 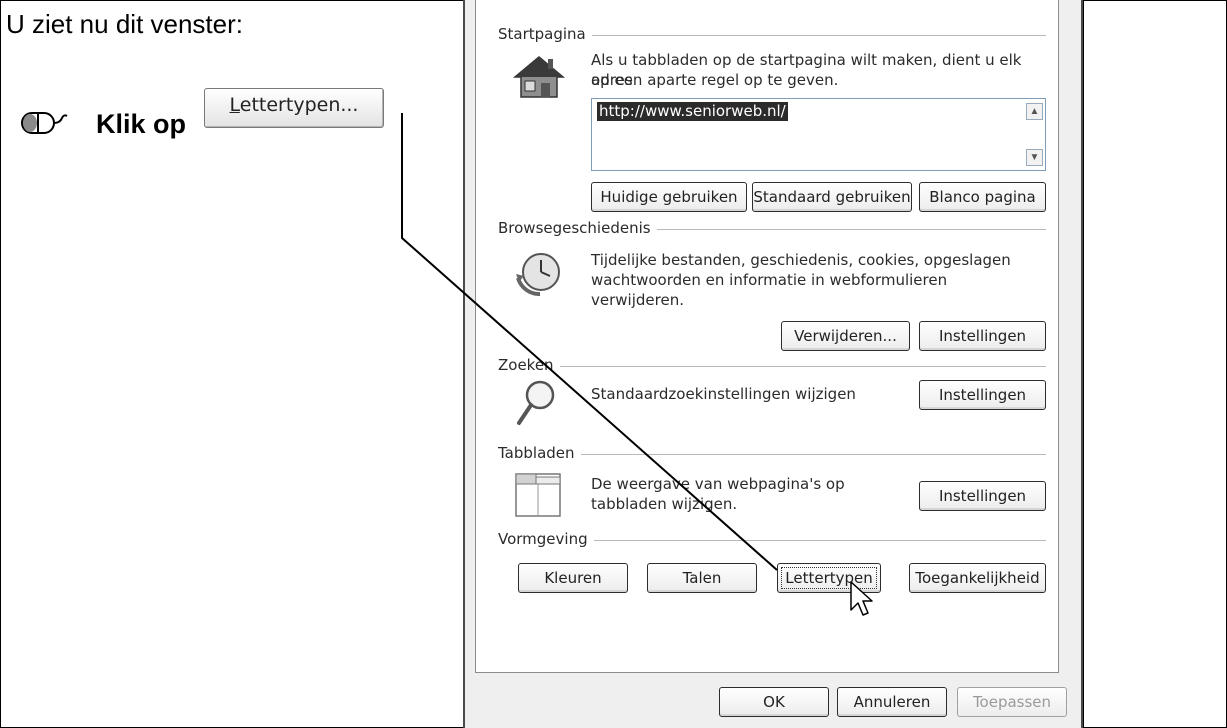 I want to click on home-icon, so click(x=539, y=77).